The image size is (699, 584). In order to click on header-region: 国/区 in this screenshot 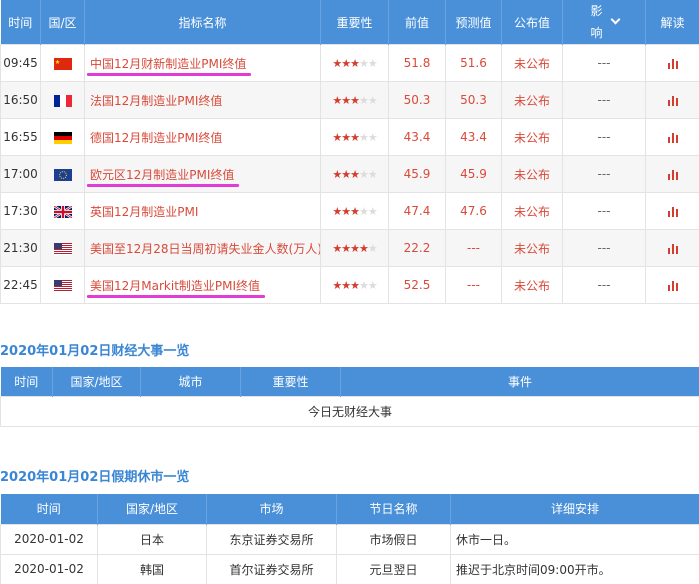, I will do `click(62, 22)`.